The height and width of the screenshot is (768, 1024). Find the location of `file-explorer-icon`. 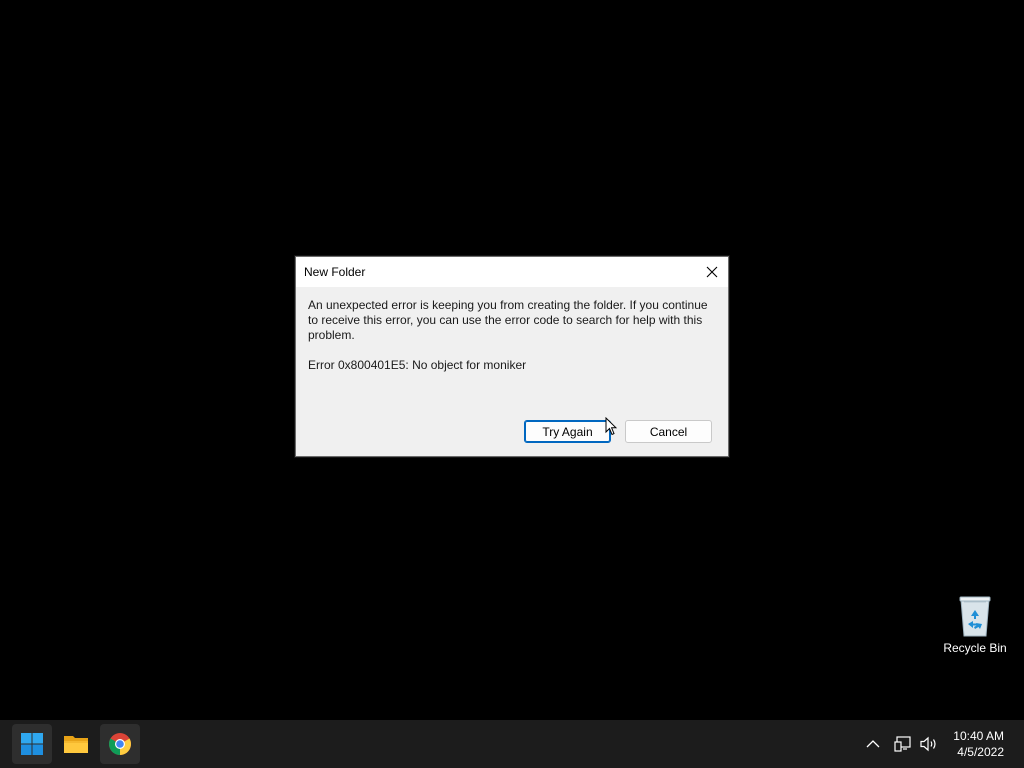

file-explorer-icon is located at coordinates (76, 744).